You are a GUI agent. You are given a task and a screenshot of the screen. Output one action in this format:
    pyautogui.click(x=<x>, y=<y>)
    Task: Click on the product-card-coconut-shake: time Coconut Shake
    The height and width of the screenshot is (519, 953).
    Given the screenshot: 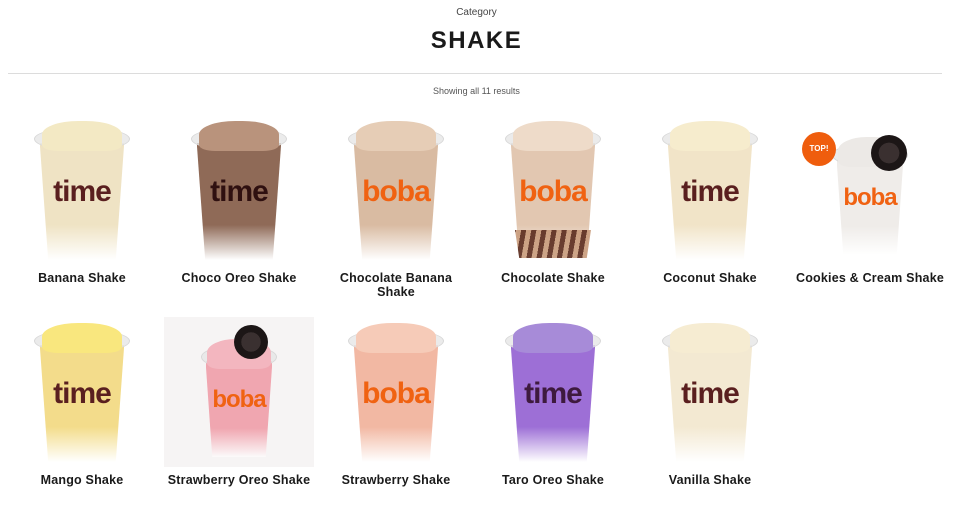 What is the action you would take?
    pyautogui.click(x=710, y=200)
    